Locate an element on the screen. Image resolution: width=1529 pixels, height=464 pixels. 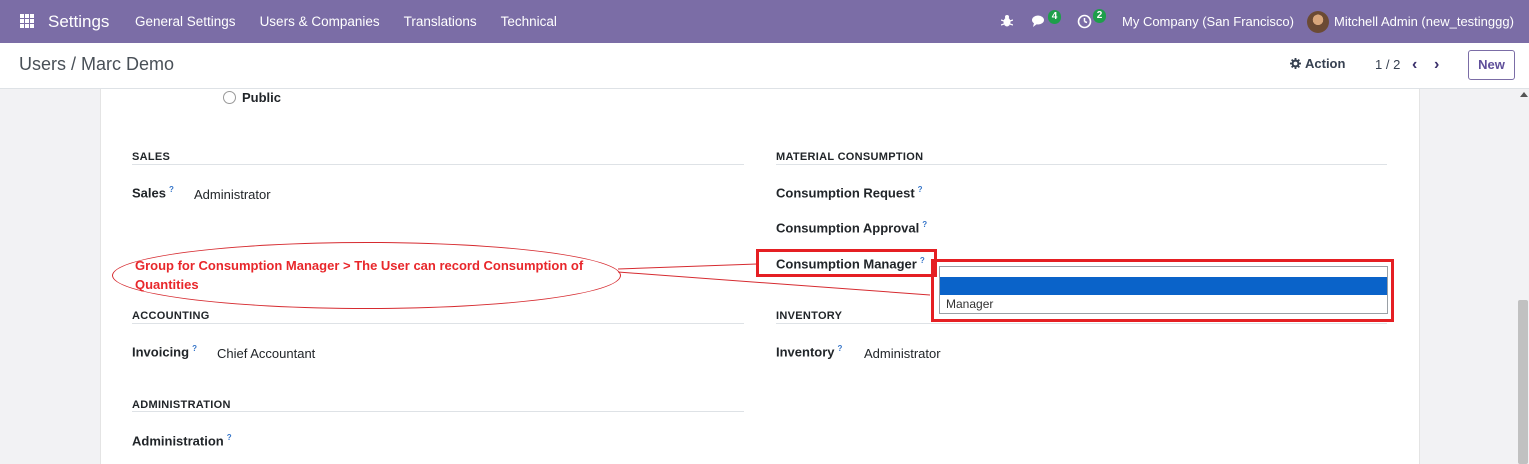
highlight-box-label is located at coordinates (846, 263).